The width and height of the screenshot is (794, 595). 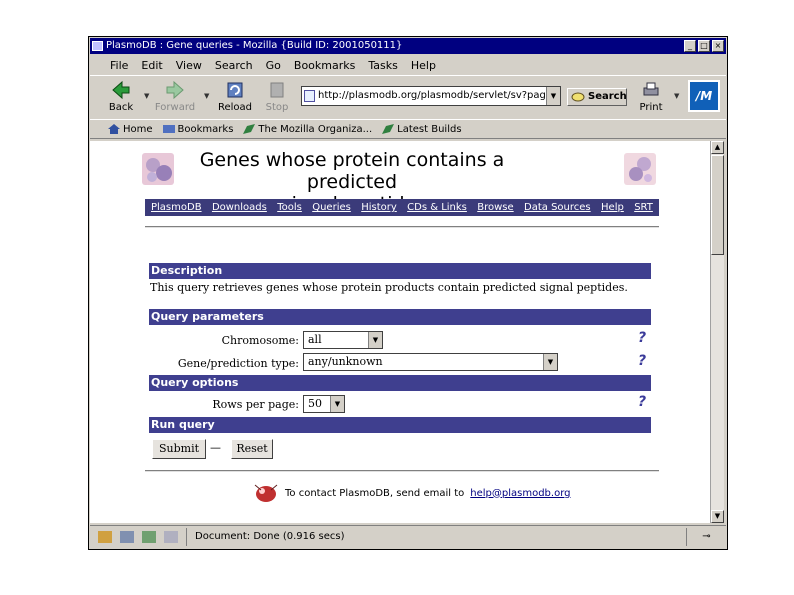 I want to click on parasite-cell-image-right, so click(x=640, y=169).